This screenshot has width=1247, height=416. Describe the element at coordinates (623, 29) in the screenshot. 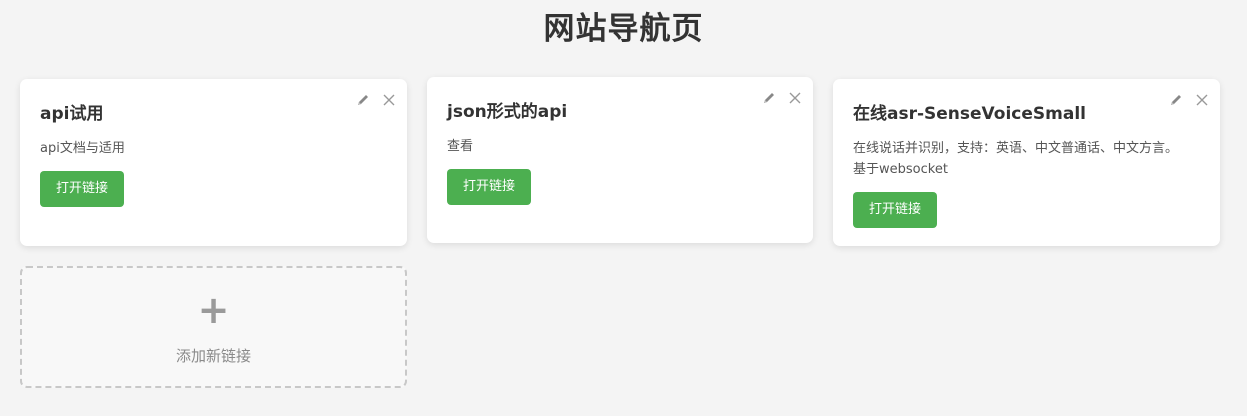

I see `page-title: 网站导航页` at that location.